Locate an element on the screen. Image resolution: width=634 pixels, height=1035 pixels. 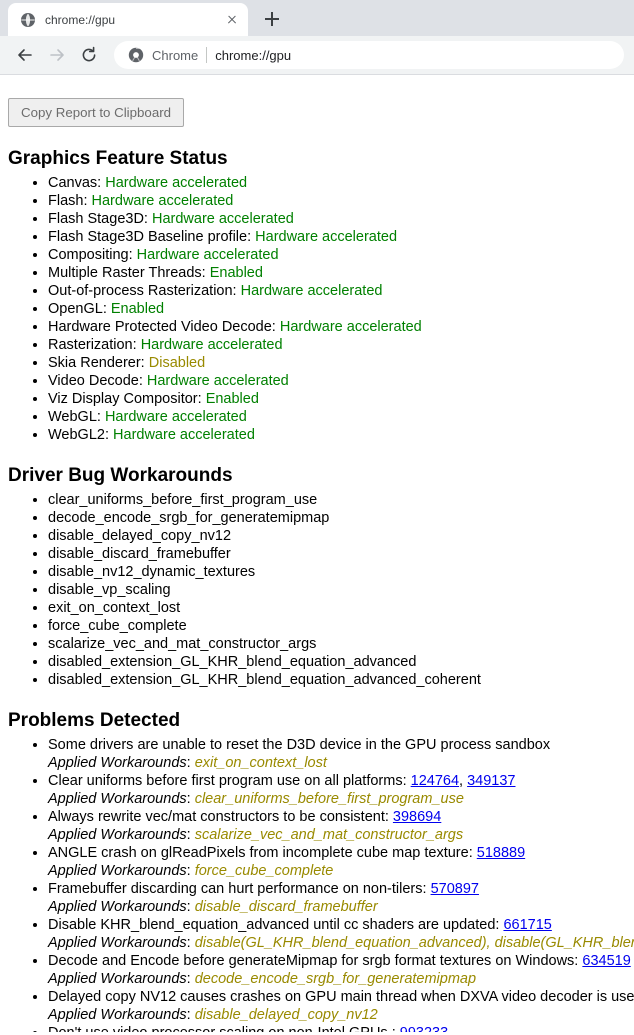
feature-name: Hardware Protected Video Decode: is located at coordinates (164, 326).